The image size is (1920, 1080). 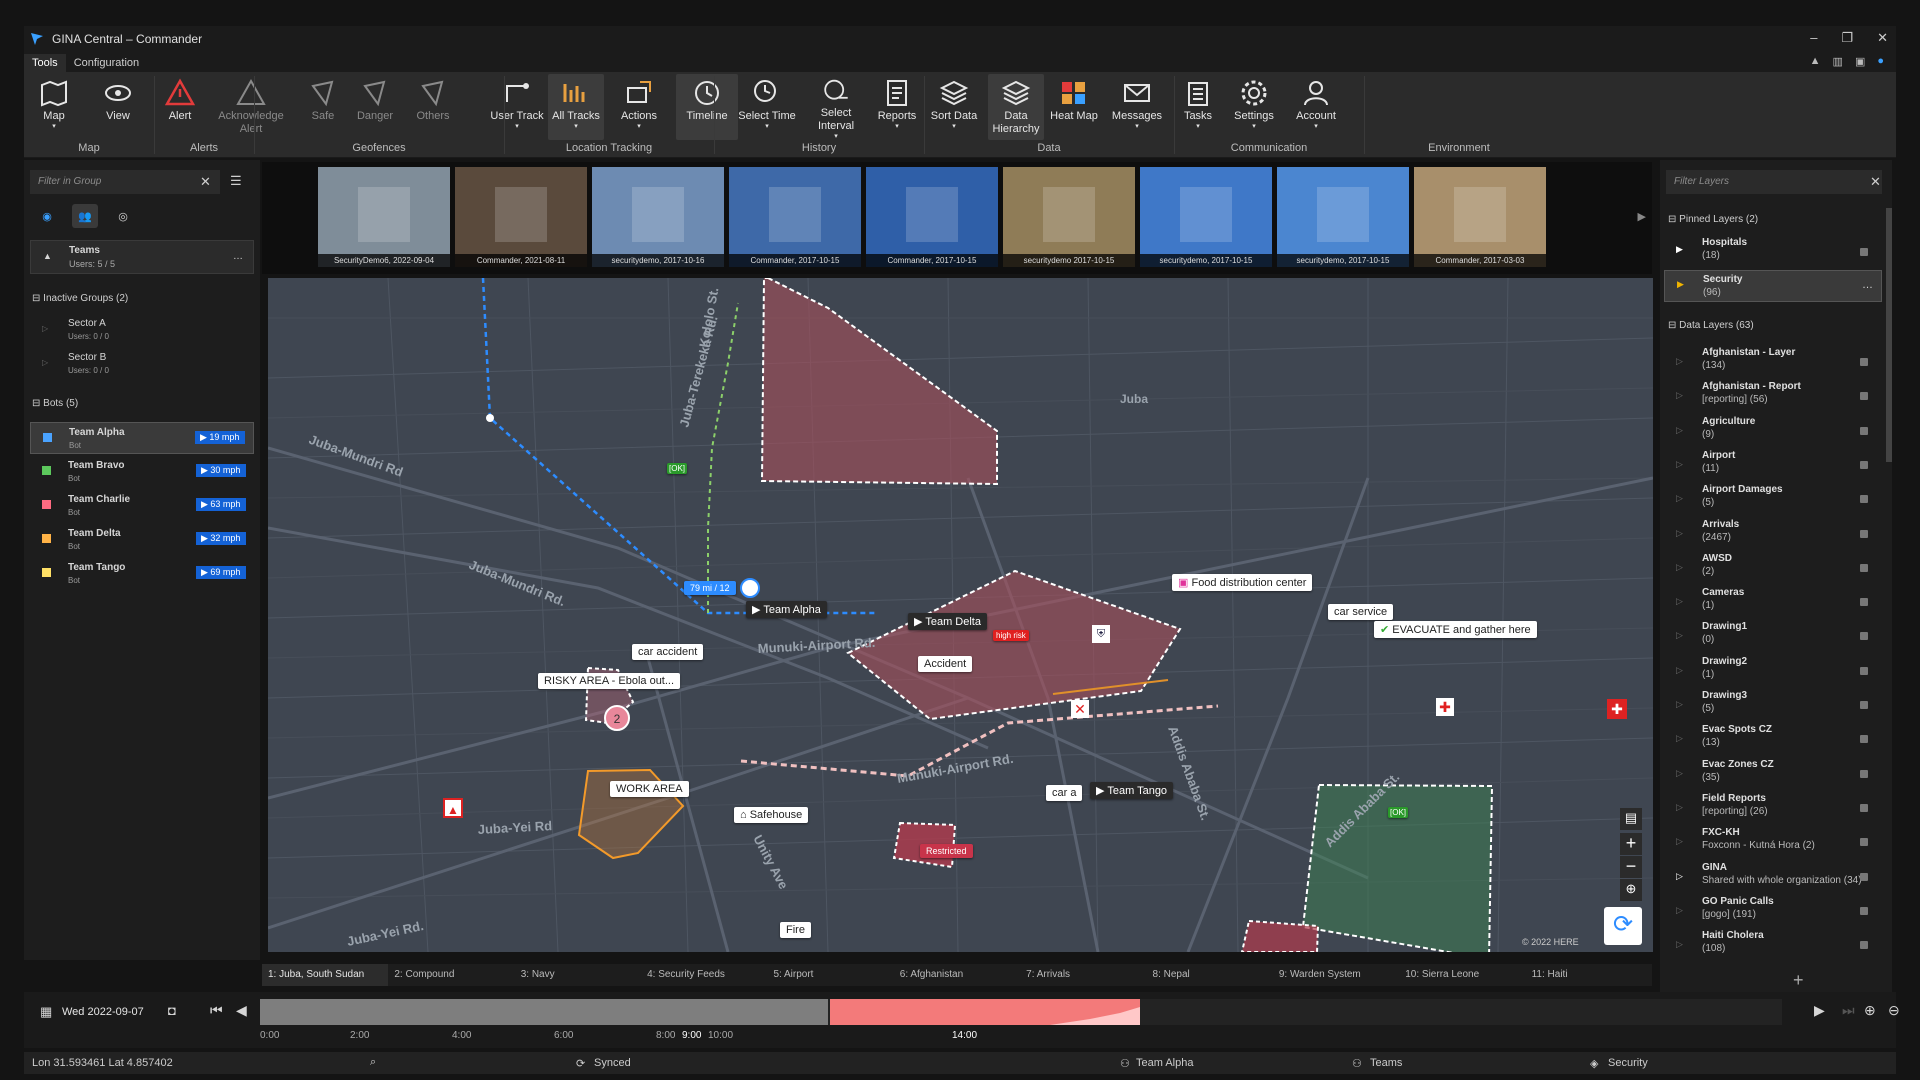 I want to click on data-layer-item: ▷ Afghanistan - Layer (134), so click(x=1770, y=362).